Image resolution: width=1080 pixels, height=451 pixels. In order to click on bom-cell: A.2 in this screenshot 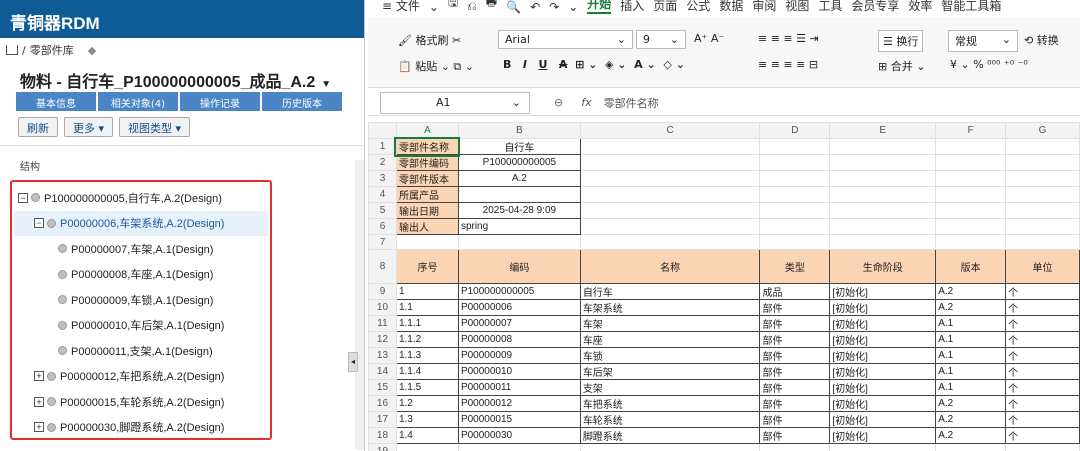, I will do `click(971, 435)`.